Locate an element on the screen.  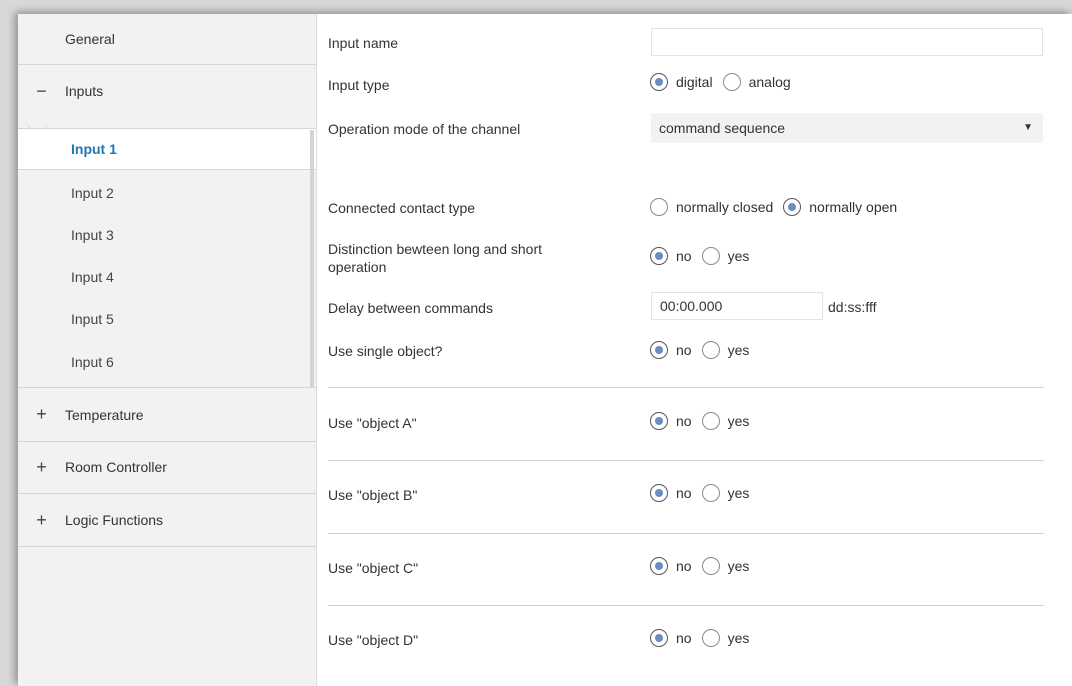
contact-type-label: Connected contact type is located at coordinates (402, 208).